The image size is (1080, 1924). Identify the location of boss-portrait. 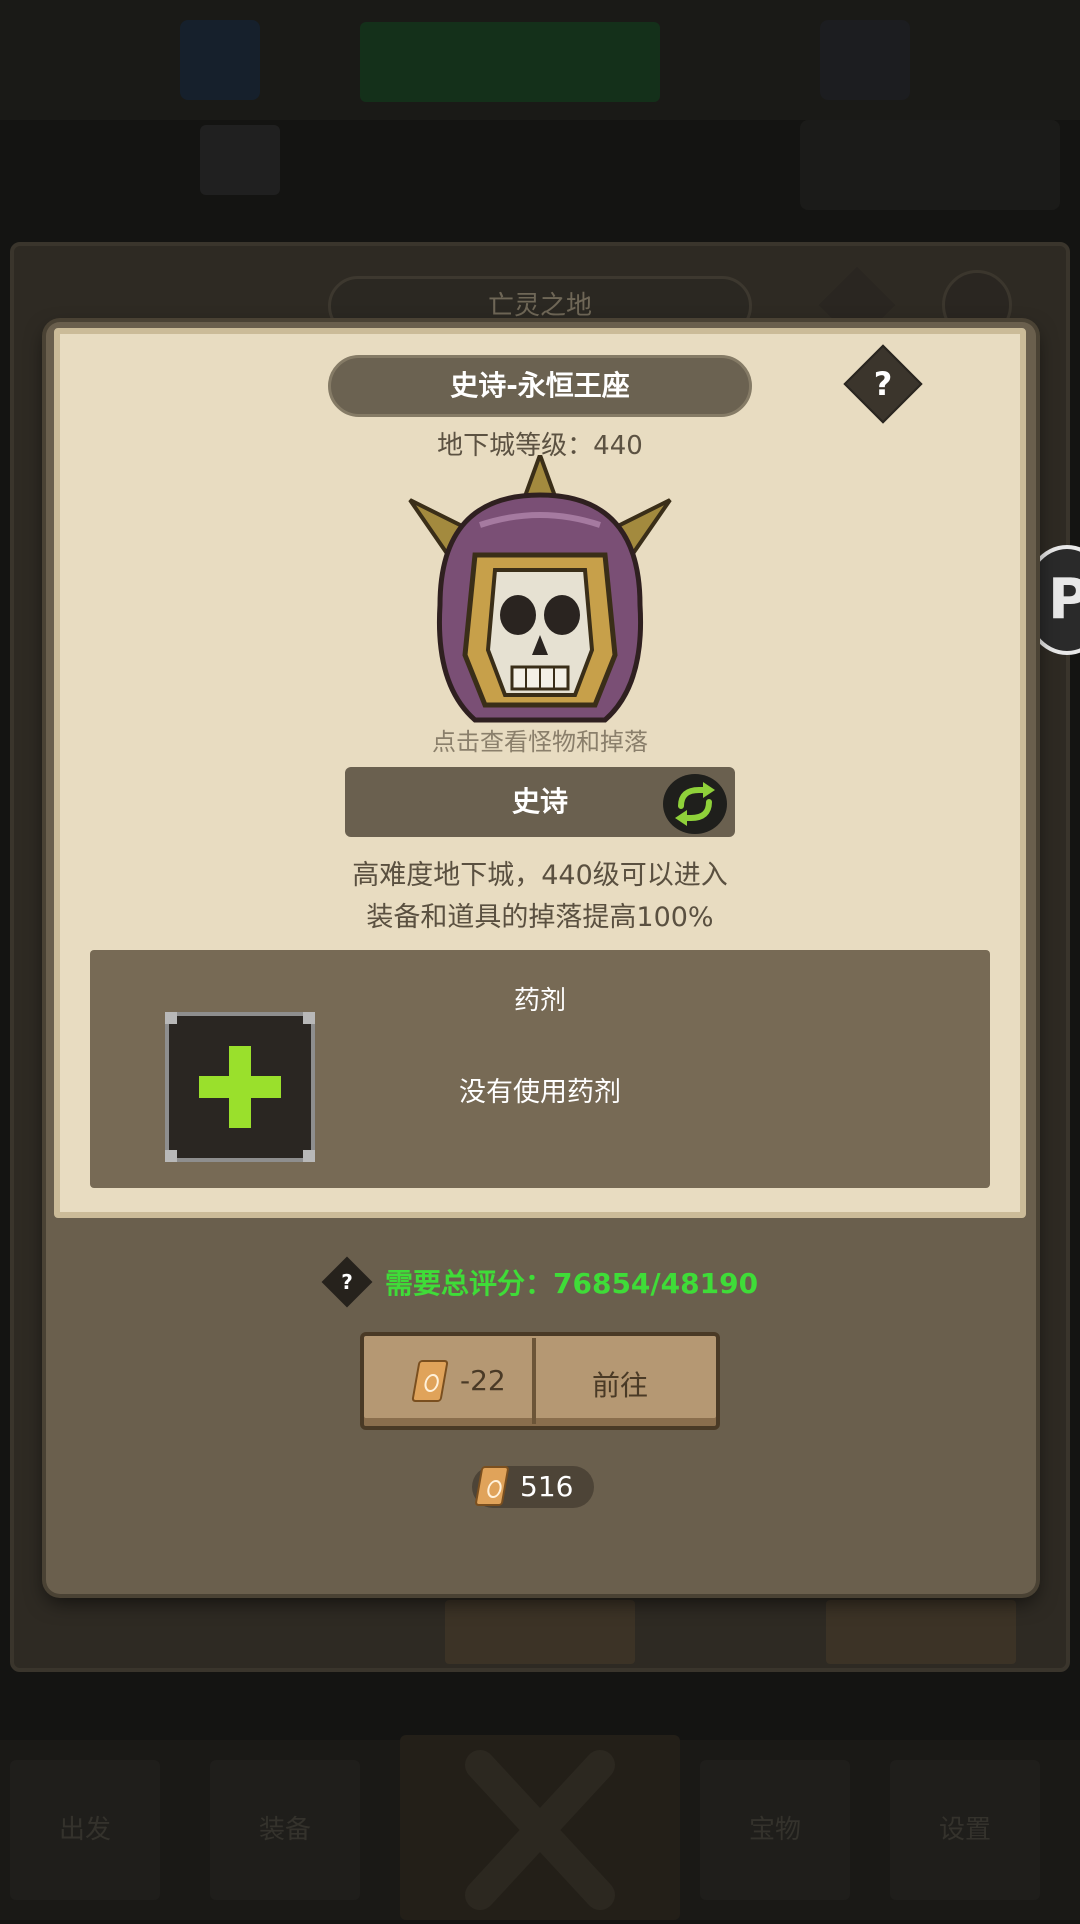
(540, 587).